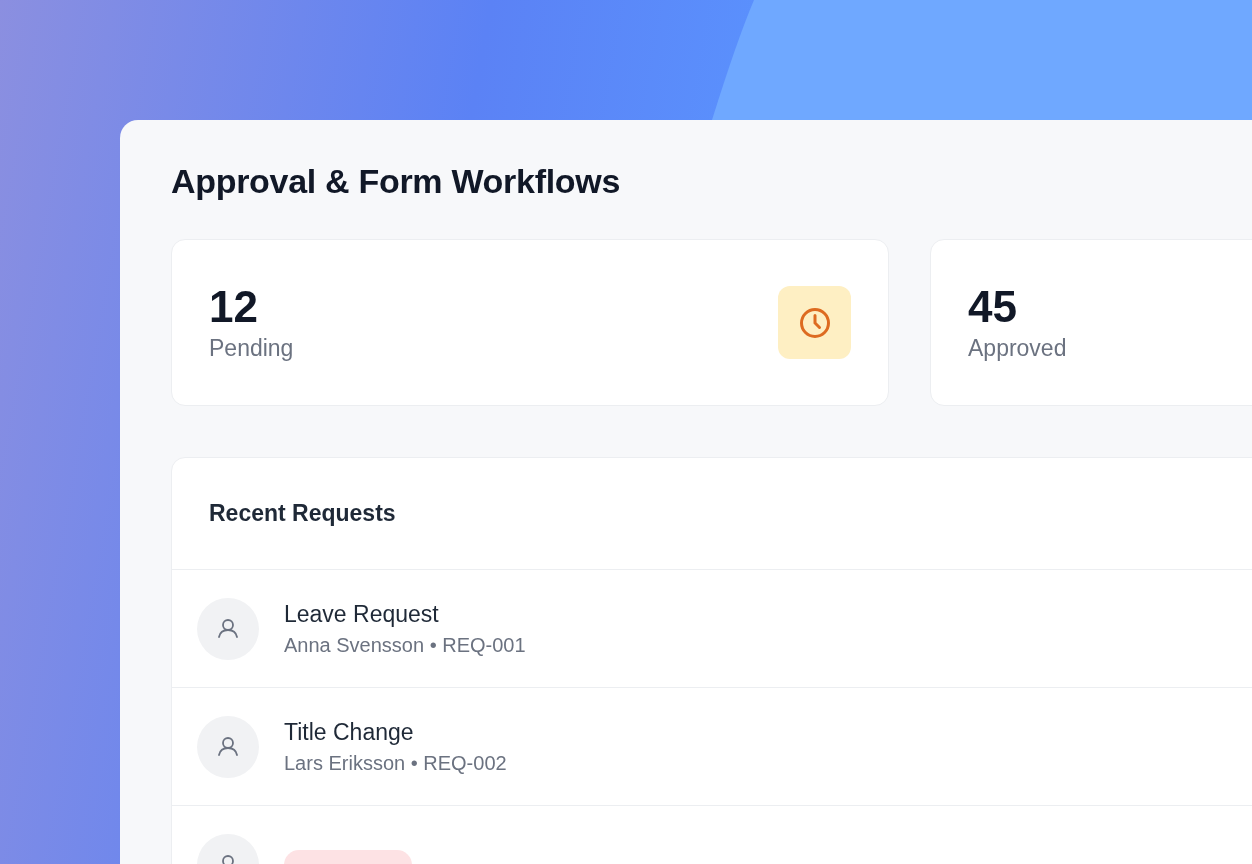 The image size is (1252, 864). What do you see at coordinates (814, 322) in the screenshot?
I see `clock-icon` at bounding box center [814, 322].